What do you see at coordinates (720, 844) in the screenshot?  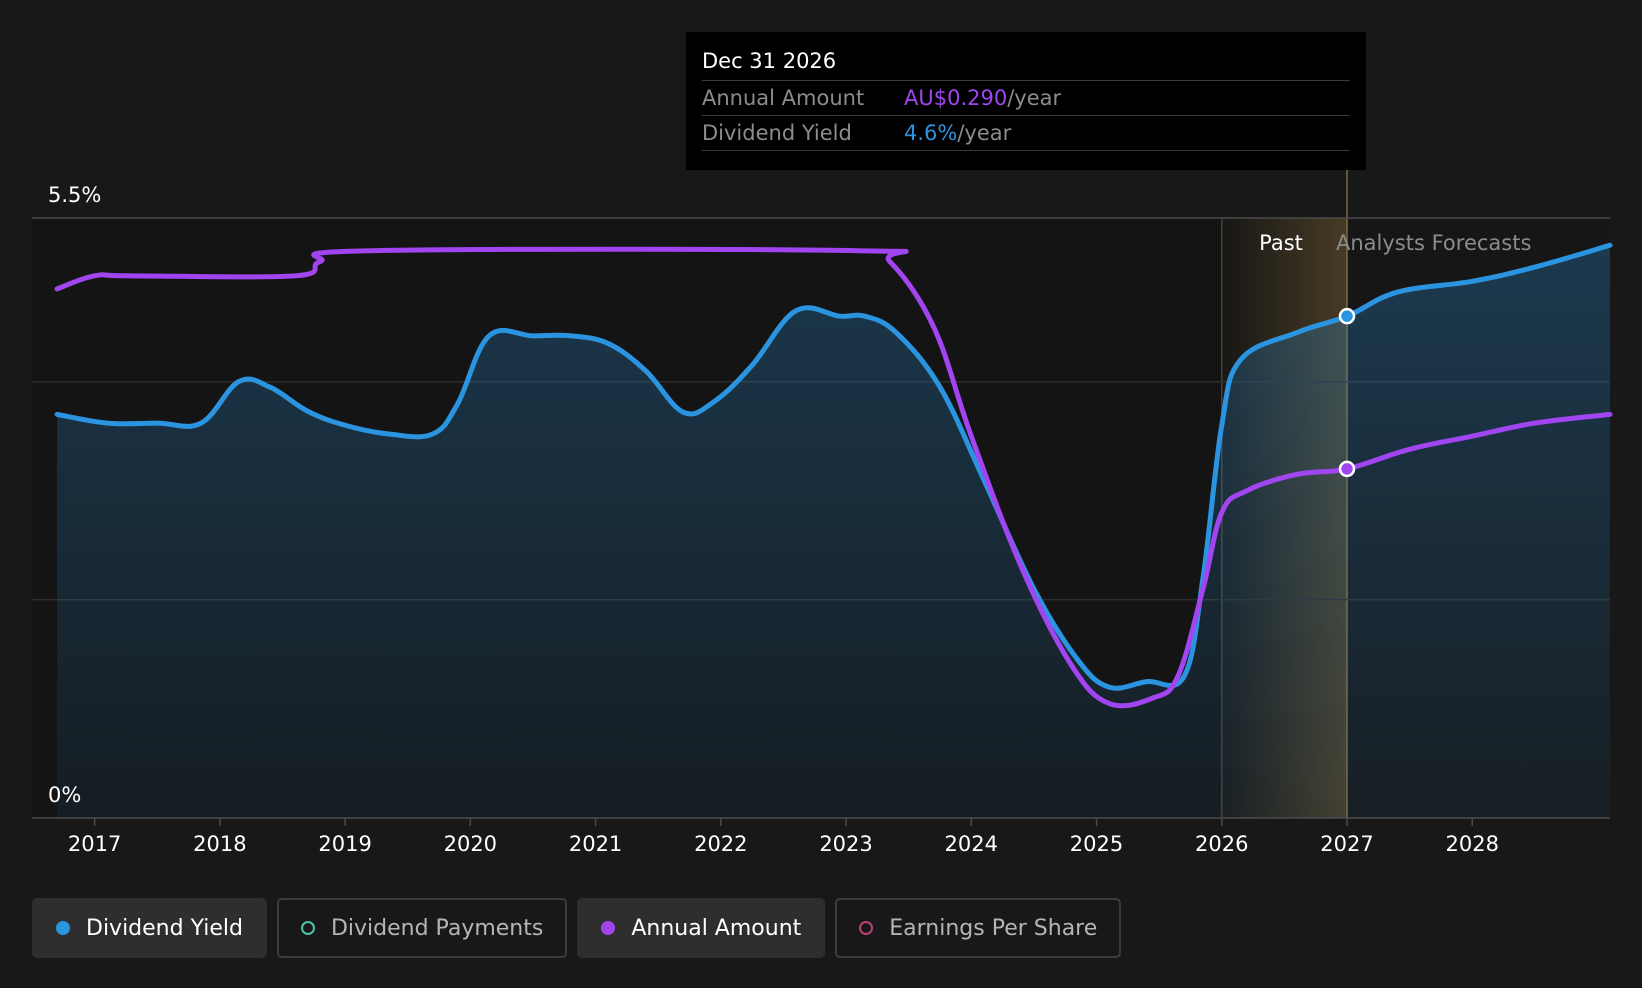 I see `x-tick-label: 2022` at bounding box center [720, 844].